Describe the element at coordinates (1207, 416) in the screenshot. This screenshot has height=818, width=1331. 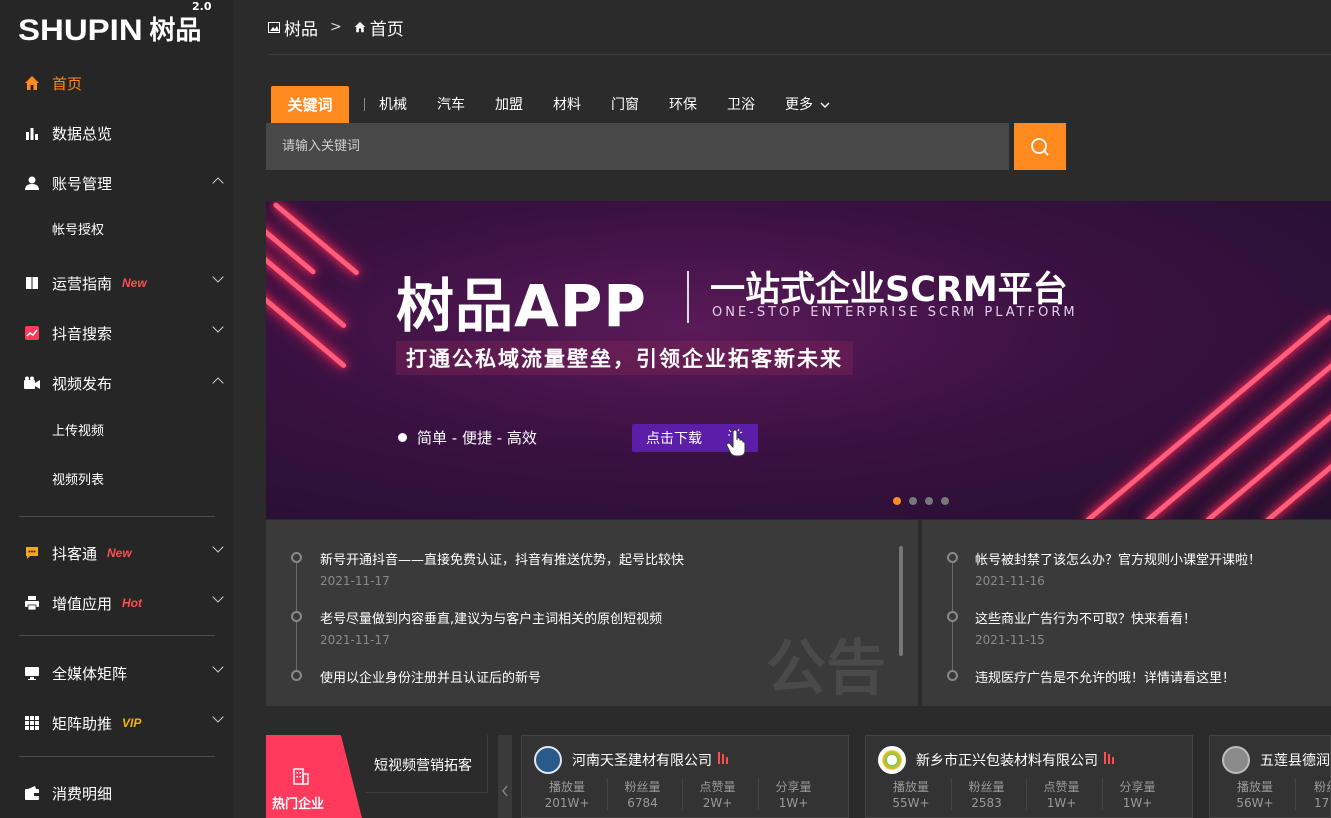
I see `neon-stripe` at that location.